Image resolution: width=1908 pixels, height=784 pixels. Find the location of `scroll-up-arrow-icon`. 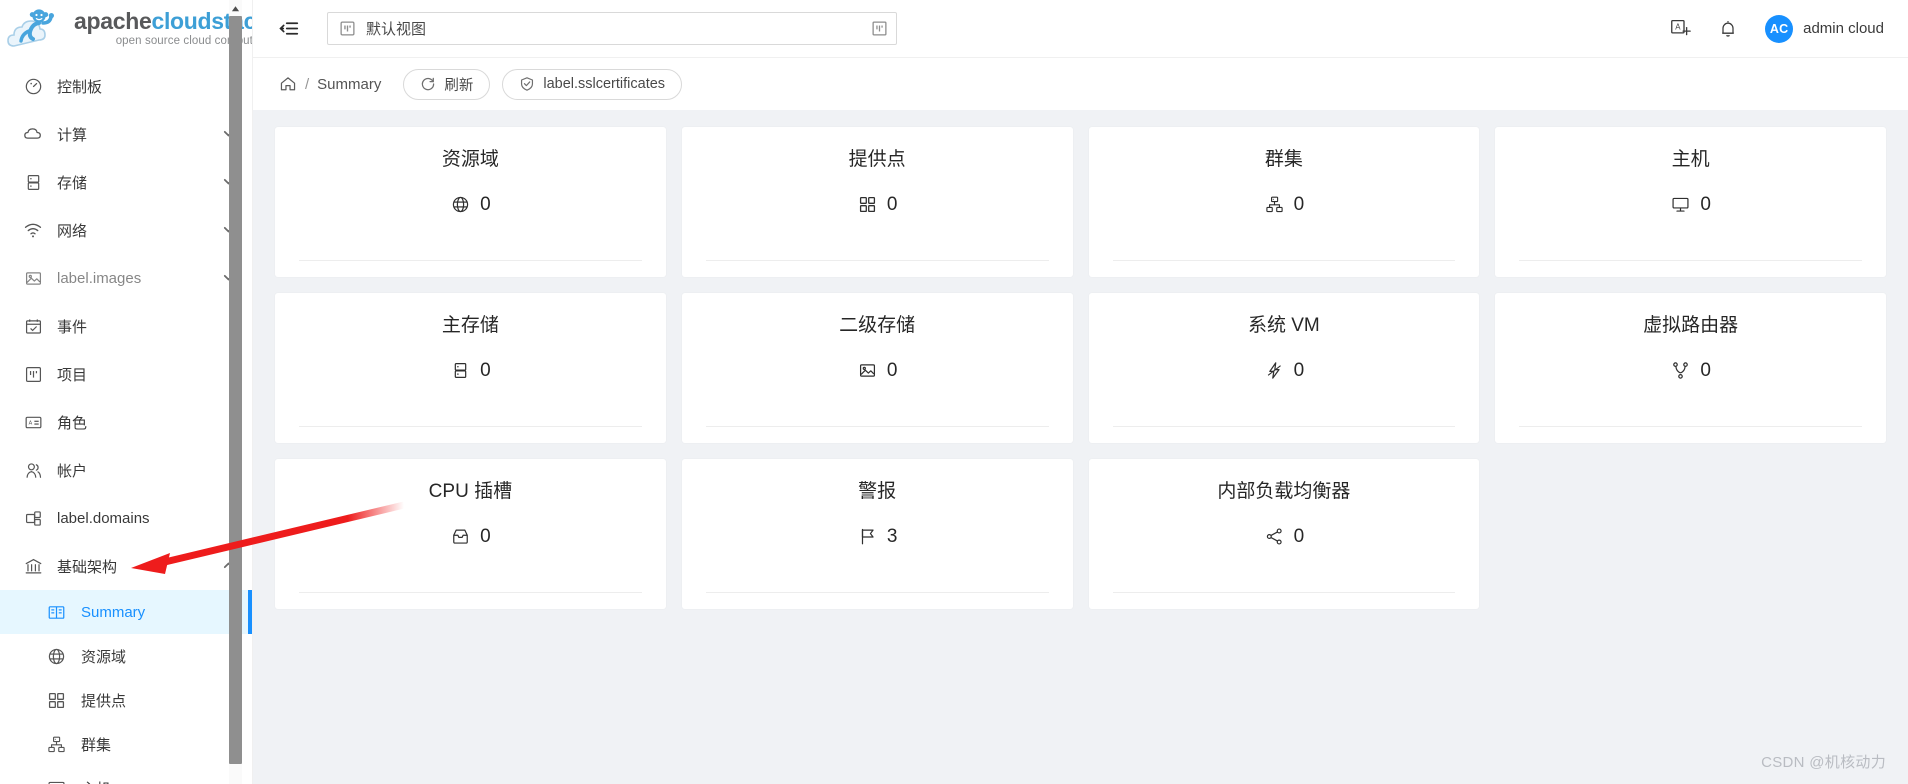

scroll-up-arrow-icon is located at coordinates (235, 8).